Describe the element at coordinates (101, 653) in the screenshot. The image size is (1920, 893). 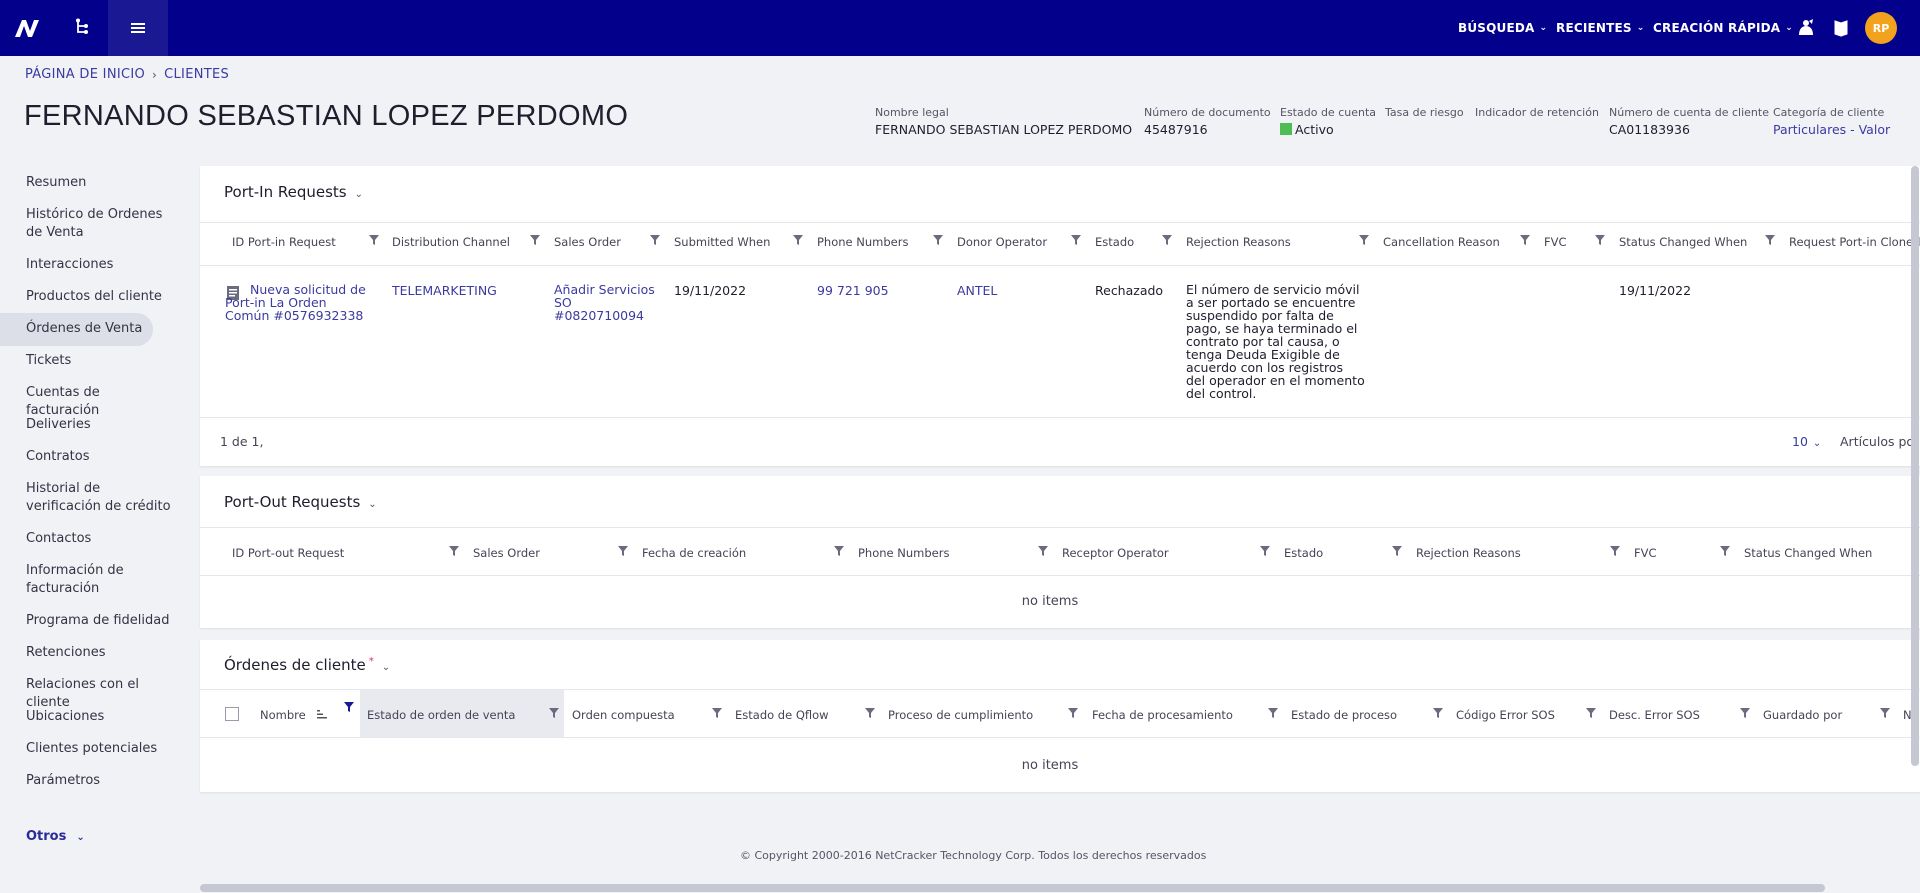
I see `sidebar-item-retenciones: Retenciones` at that location.